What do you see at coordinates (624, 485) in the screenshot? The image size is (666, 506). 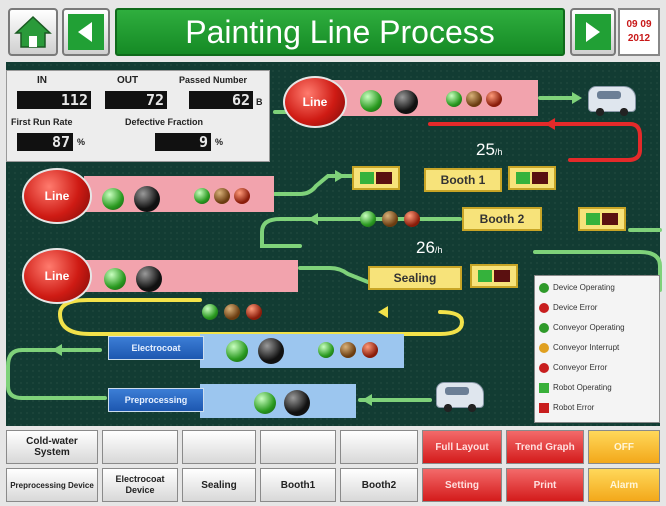 I see `alarm-button: Alarm` at bounding box center [624, 485].